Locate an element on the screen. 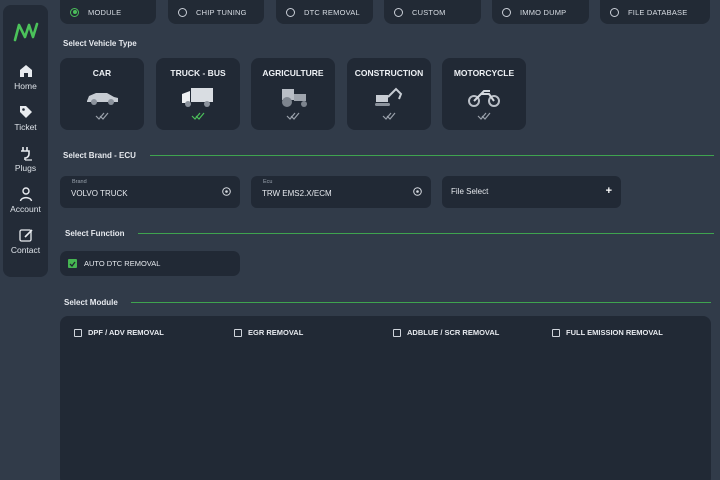 The width and height of the screenshot is (720, 480). mode-module: MODULE is located at coordinates (108, 12).